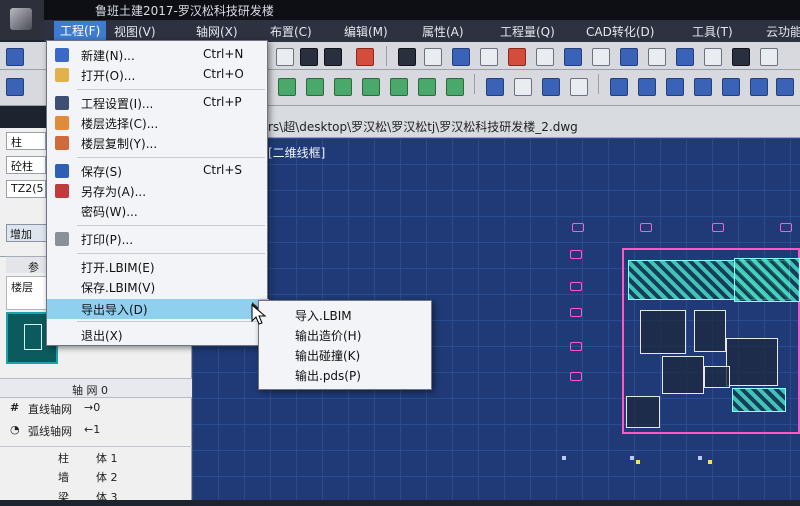 The image size is (800, 506). Describe the element at coordinates (15, 87) in the screenshot. I see `toolbar-grid-icon` at that location.